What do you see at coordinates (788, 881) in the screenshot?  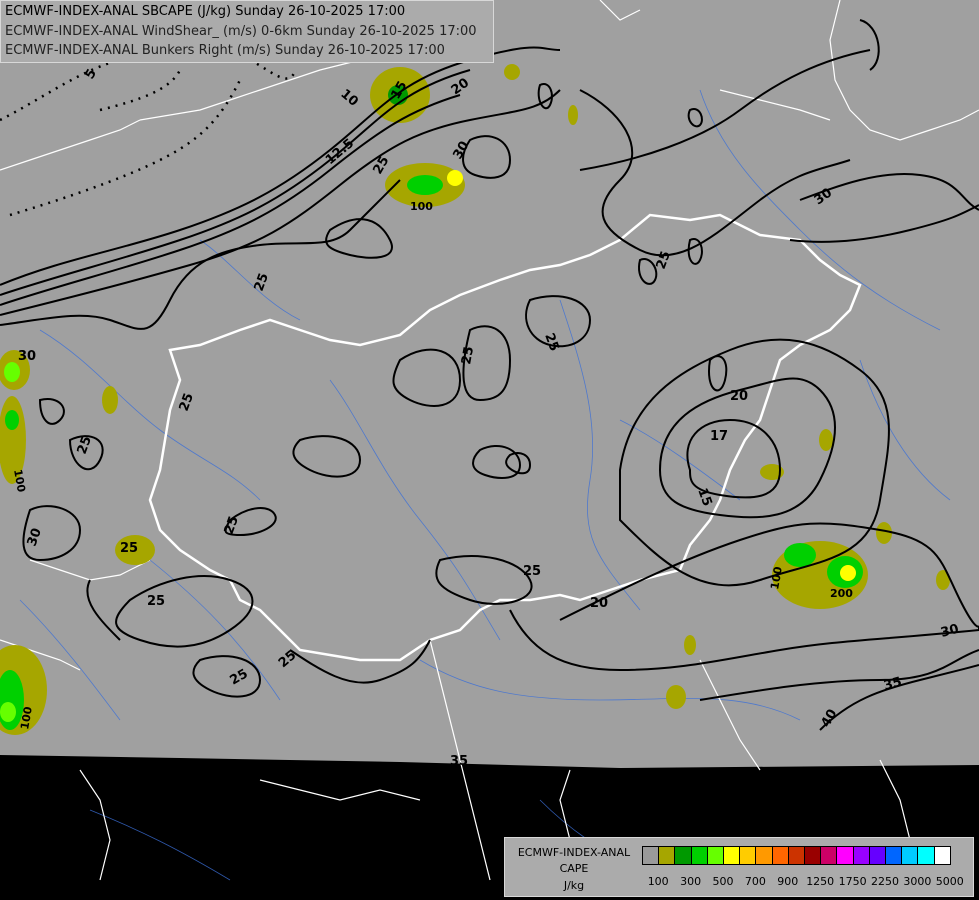 I see `legend-tick-label: 900` at bounding box center [788, 881].